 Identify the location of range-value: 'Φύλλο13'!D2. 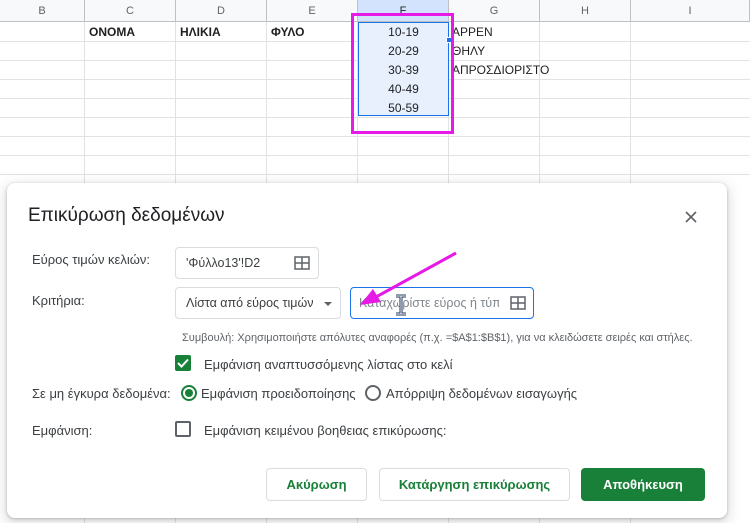
(223, 263).